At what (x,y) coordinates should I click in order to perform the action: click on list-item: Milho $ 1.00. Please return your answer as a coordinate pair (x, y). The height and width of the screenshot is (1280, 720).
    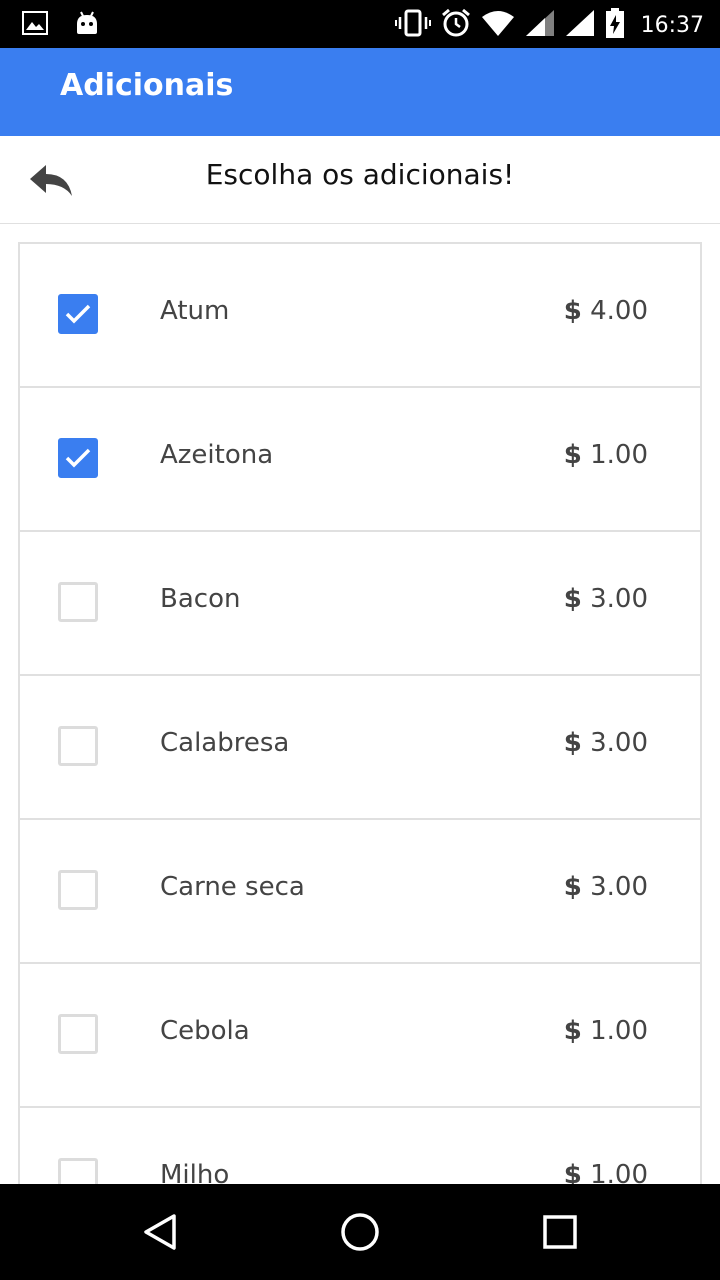
    Looking at the image, I should click on (360, 1146).